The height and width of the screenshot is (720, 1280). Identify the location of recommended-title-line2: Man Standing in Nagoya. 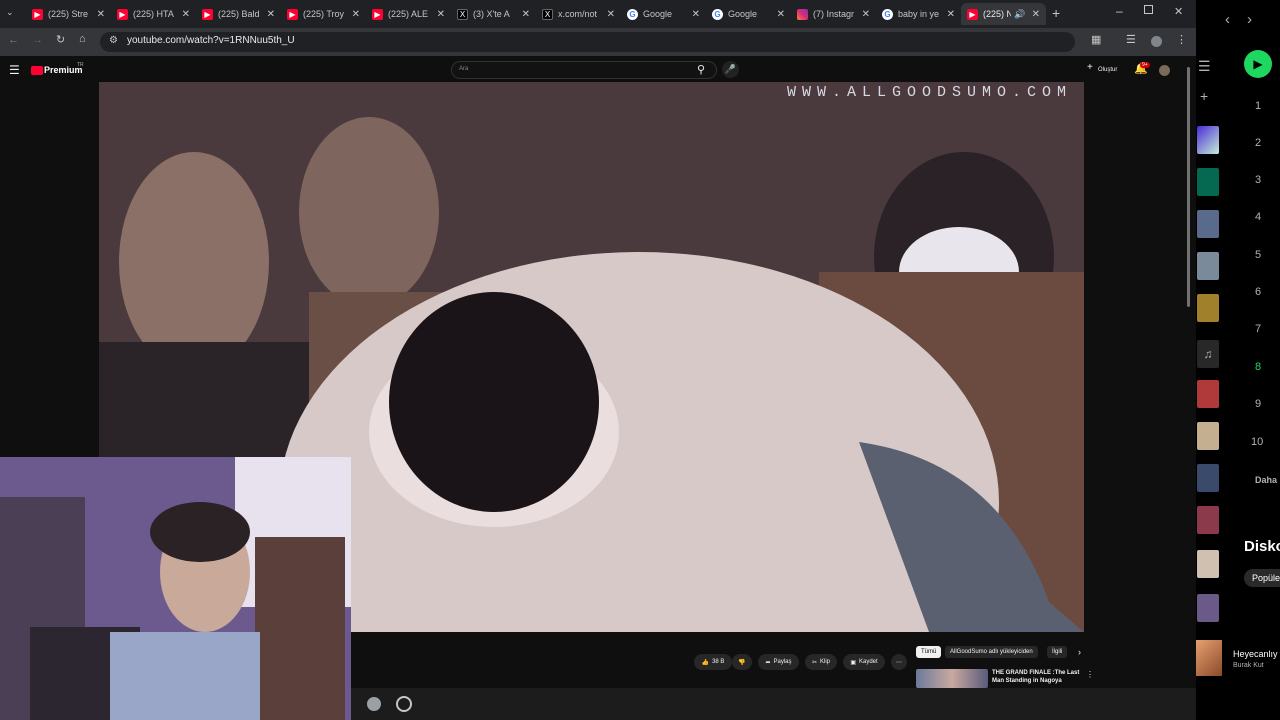
(1027, 681).